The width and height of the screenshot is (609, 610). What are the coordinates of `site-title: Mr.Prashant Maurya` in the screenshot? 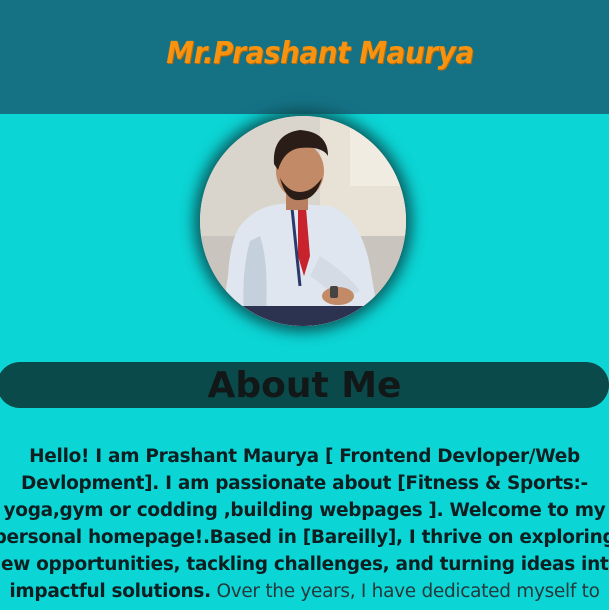 It's located at (320, 53).